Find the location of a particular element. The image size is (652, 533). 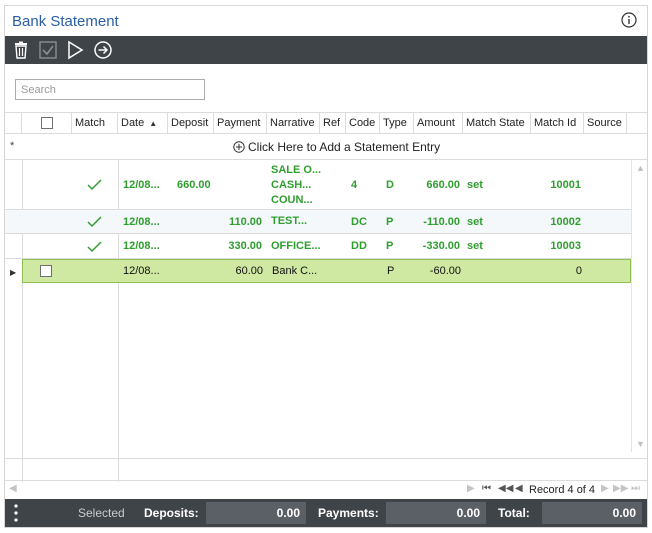

cell-payment: 60.00 is located at coordinates (249, 271).